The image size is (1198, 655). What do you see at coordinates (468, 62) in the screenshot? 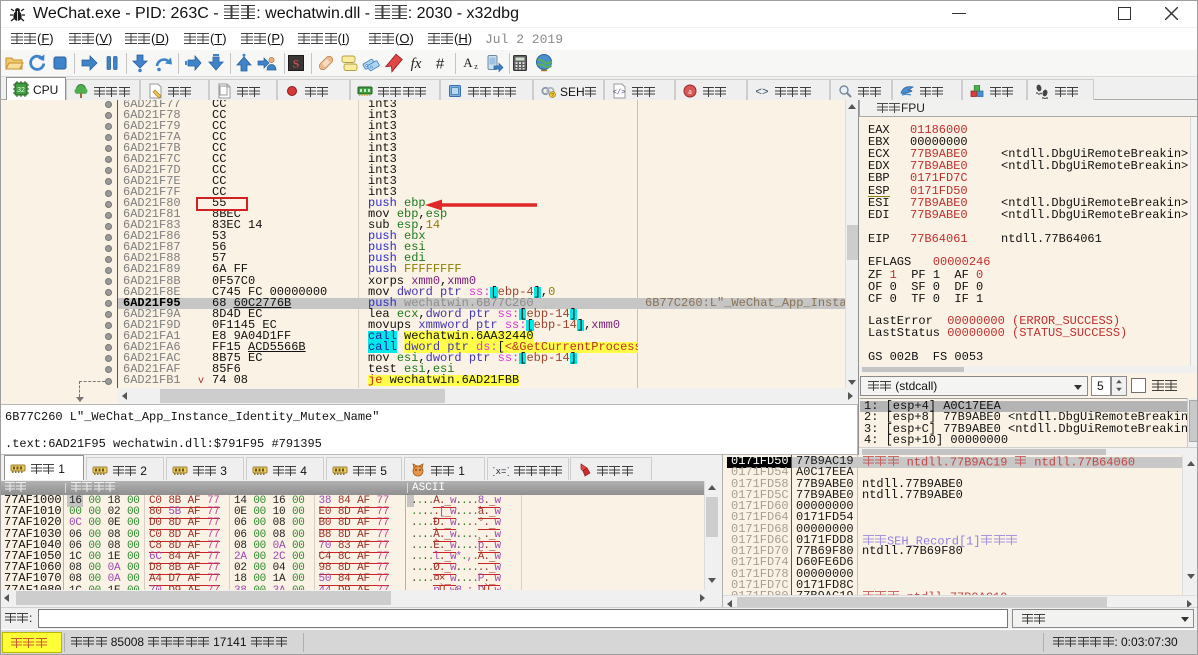
I see `svg-text: A` at bounding box center [468, 62].